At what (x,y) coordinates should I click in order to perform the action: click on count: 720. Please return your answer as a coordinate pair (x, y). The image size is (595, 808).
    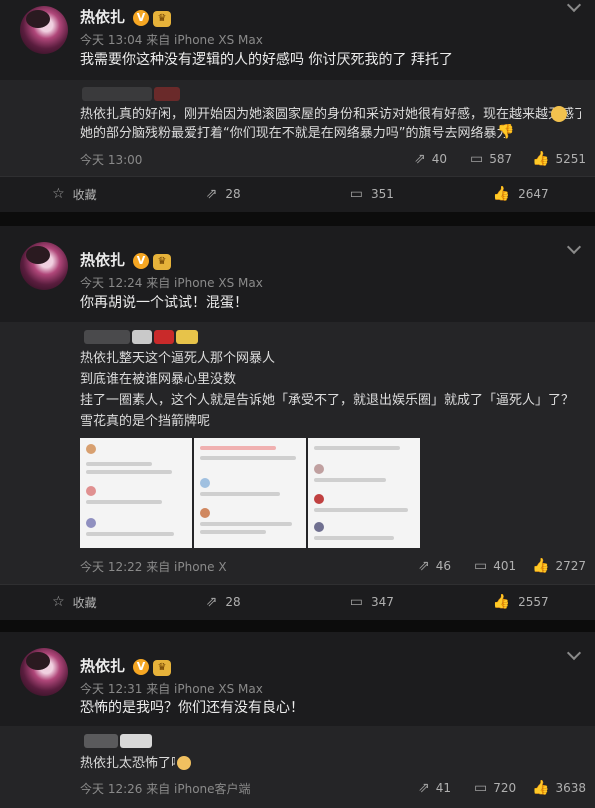
    Looking at the image, I should click on (505, 788).